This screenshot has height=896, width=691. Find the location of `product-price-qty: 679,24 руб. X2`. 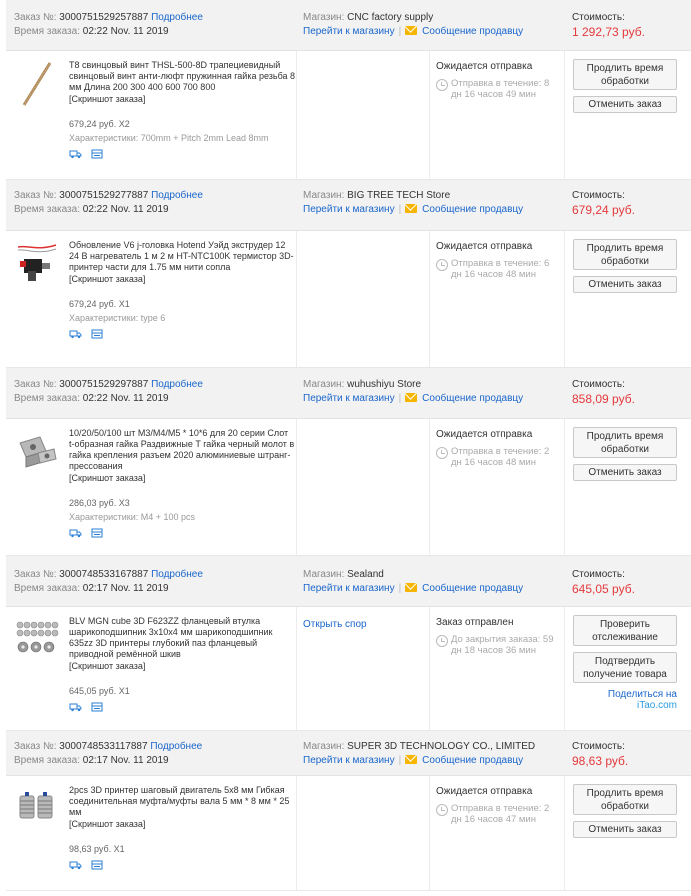

product-price-qty: 679,24 руб. X2 is located at coordinates (99, 124).